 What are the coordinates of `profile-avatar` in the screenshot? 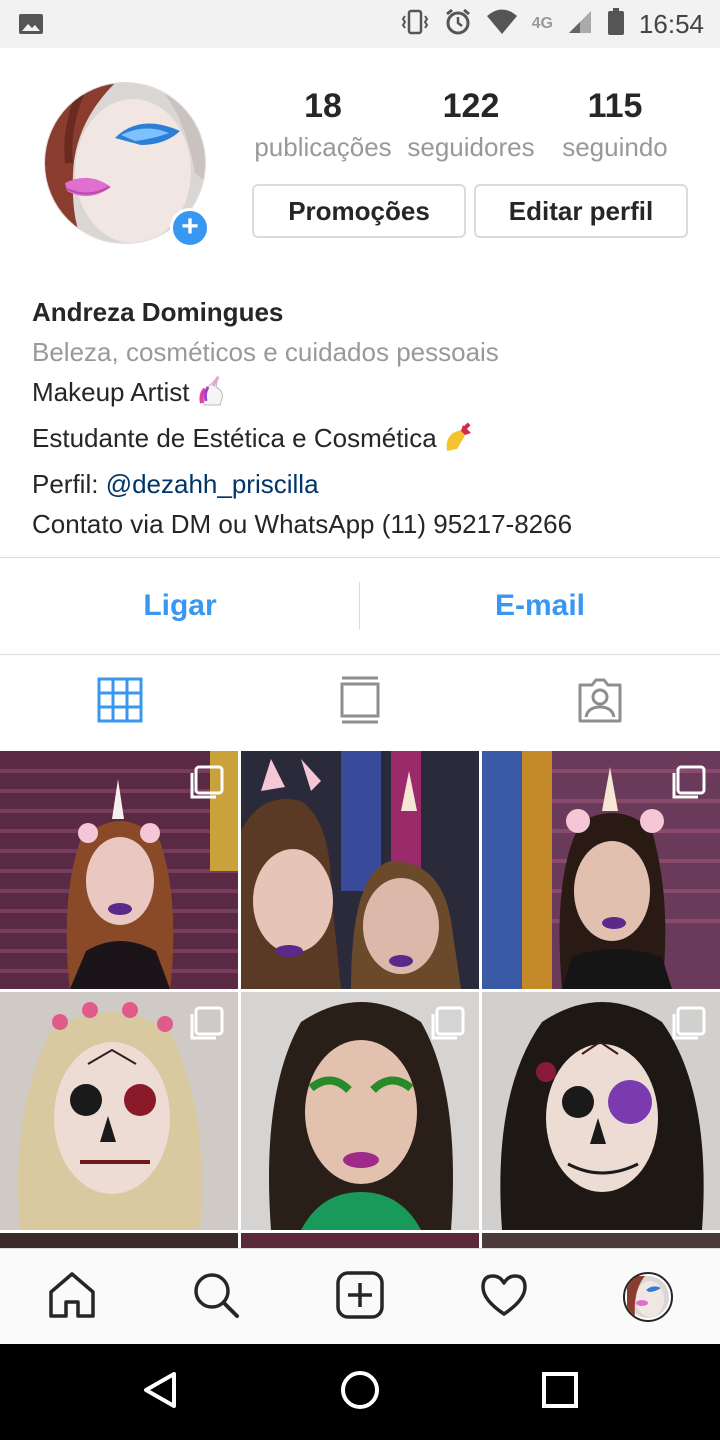 It's located at (648, 1297).